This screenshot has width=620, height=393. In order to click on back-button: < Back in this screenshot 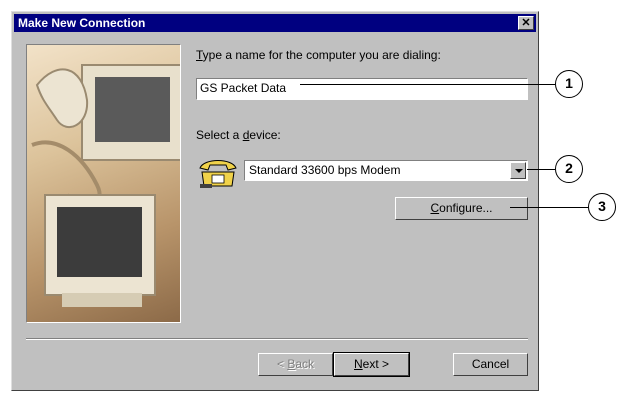, I will do `click(295, 364)`.